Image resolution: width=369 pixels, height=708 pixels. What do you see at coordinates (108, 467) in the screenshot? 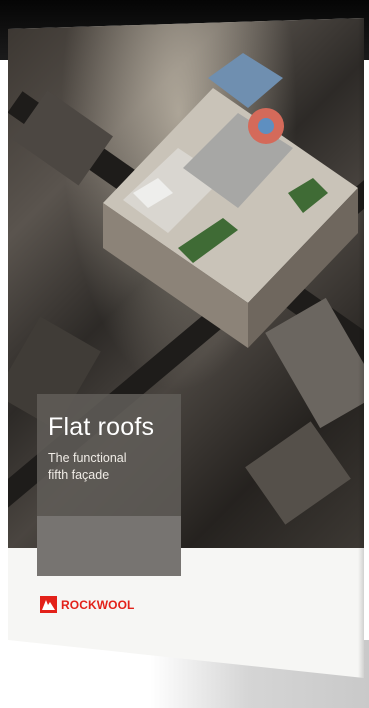
I see `cover-subtitle: The functional fifth façade` at bounding box center [108, 467].